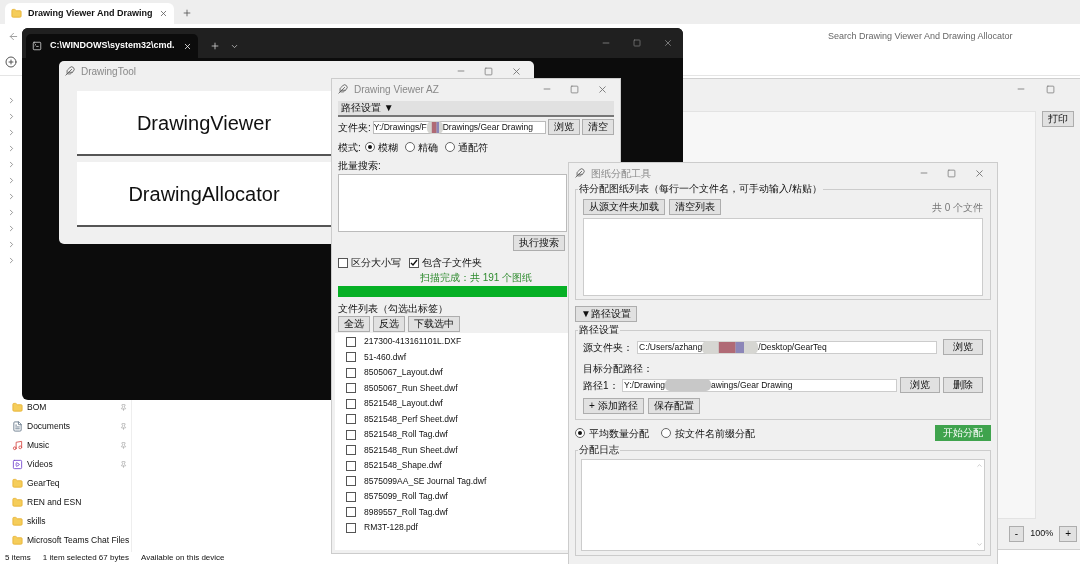 The image size is (1080, 564). Describe the element at coordinates (11, 61) in the screenshot. I see `new-icon` at that location.